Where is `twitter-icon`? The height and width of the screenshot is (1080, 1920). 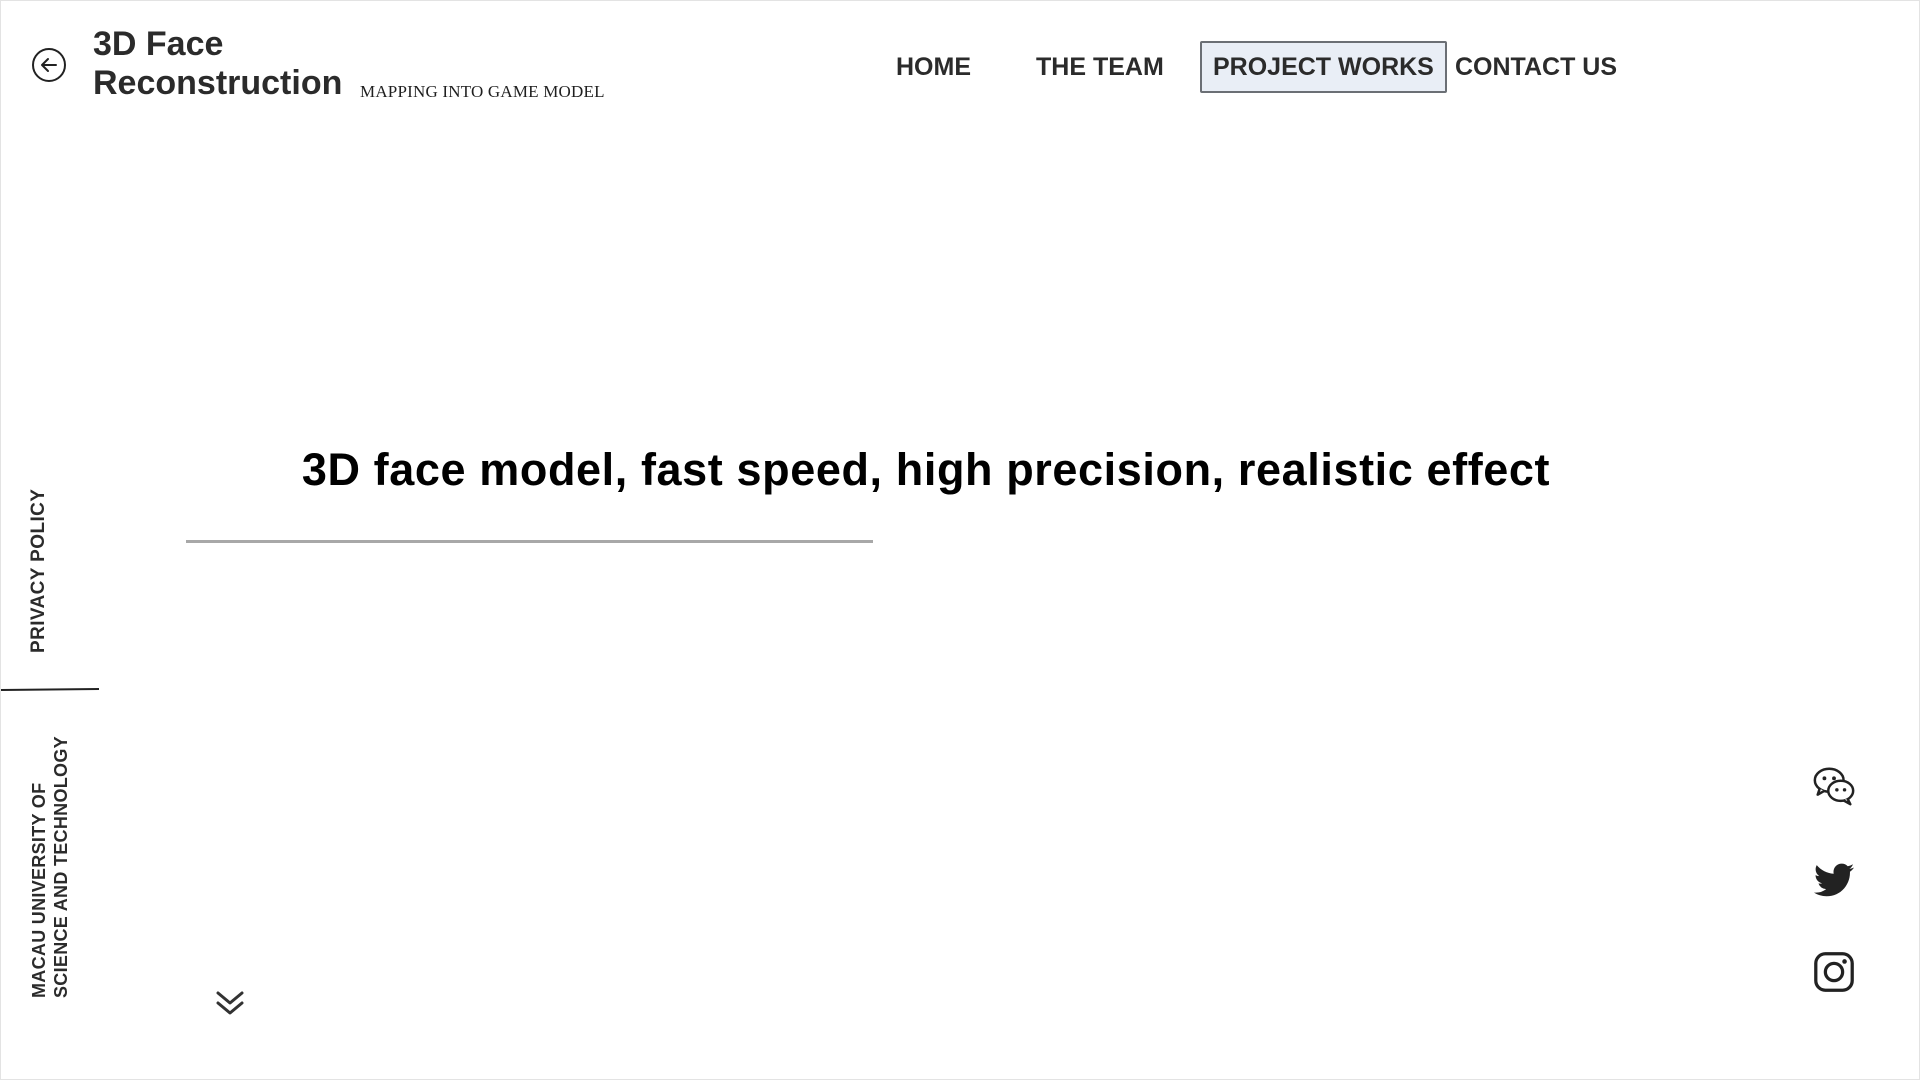
twitter-icon is located at coordinates (1834, 879).